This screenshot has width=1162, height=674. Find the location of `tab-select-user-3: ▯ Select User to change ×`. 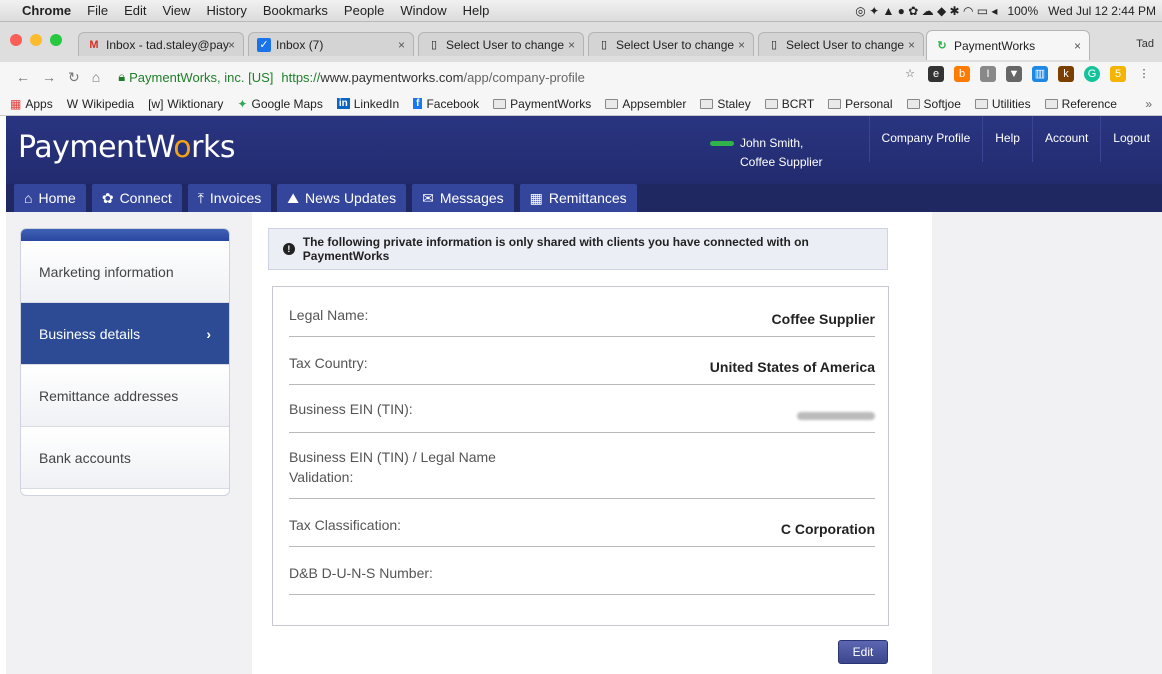

tab-select-user-3: ▯ Select User to change × is located at coordinates (841, 44).